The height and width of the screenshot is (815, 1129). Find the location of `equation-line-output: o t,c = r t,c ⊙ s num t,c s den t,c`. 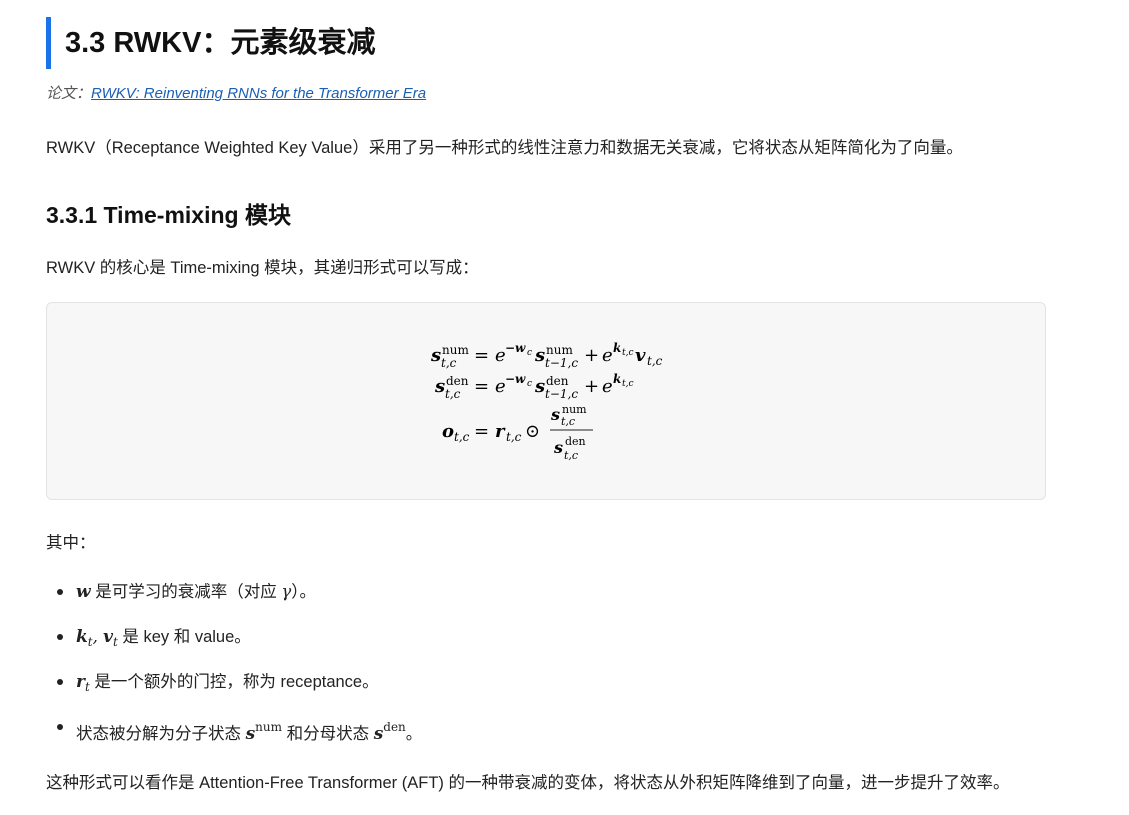

equation-line-output: o t,c = r t,c ⊙ s num t,c s den t,c is located at coordinates (517, 432).